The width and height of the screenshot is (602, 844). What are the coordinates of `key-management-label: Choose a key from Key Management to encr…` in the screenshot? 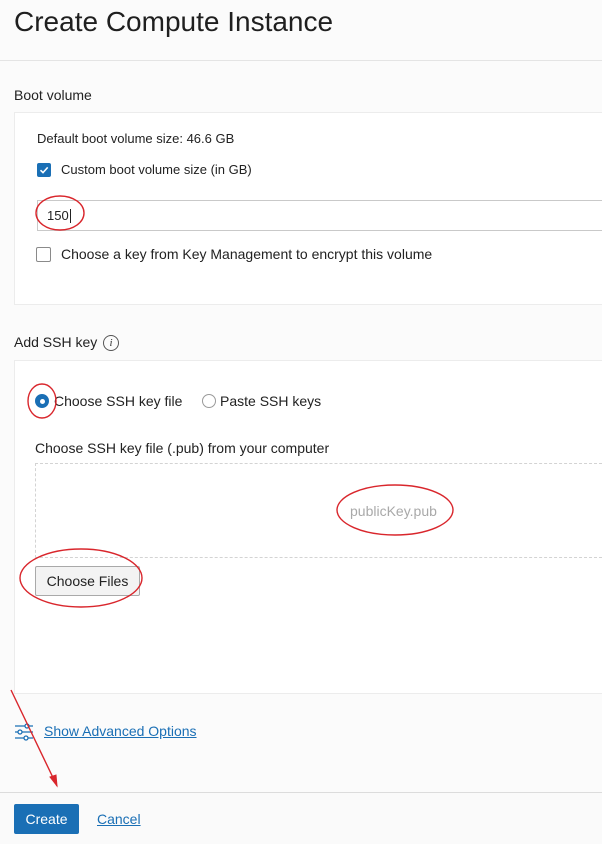 It's located at (247, 254).